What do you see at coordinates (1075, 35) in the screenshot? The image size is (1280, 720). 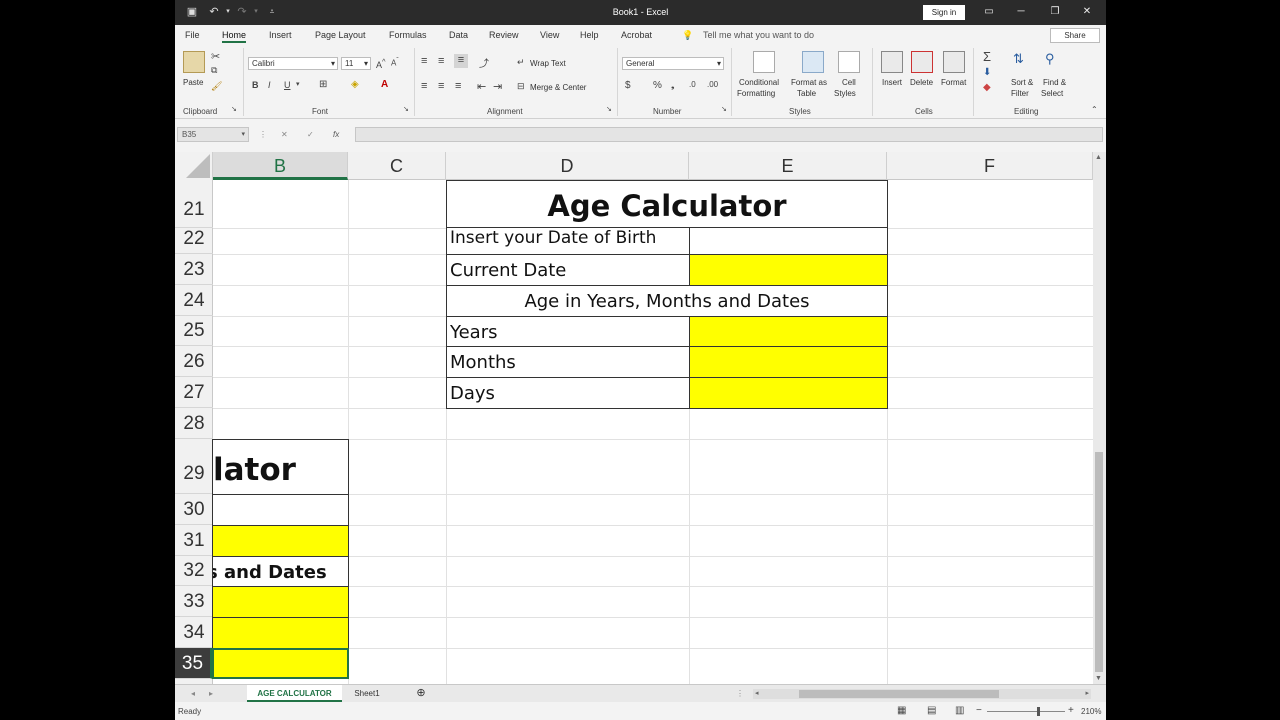 I see `share-button: Share` at bounding box center [1075, 35].